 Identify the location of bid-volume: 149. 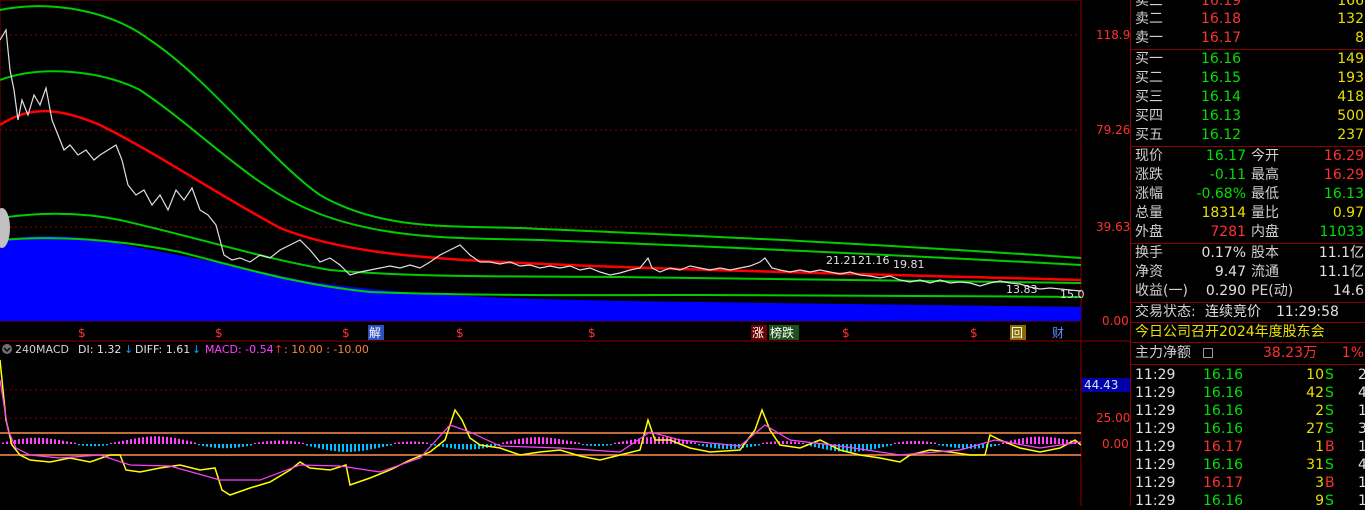
(1350, 59).